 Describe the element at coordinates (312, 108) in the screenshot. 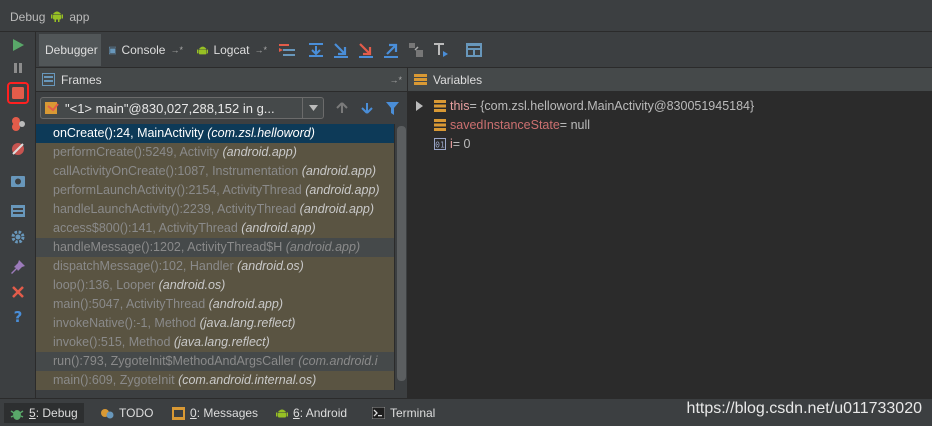

I see `dropdown-arrow` at that location.